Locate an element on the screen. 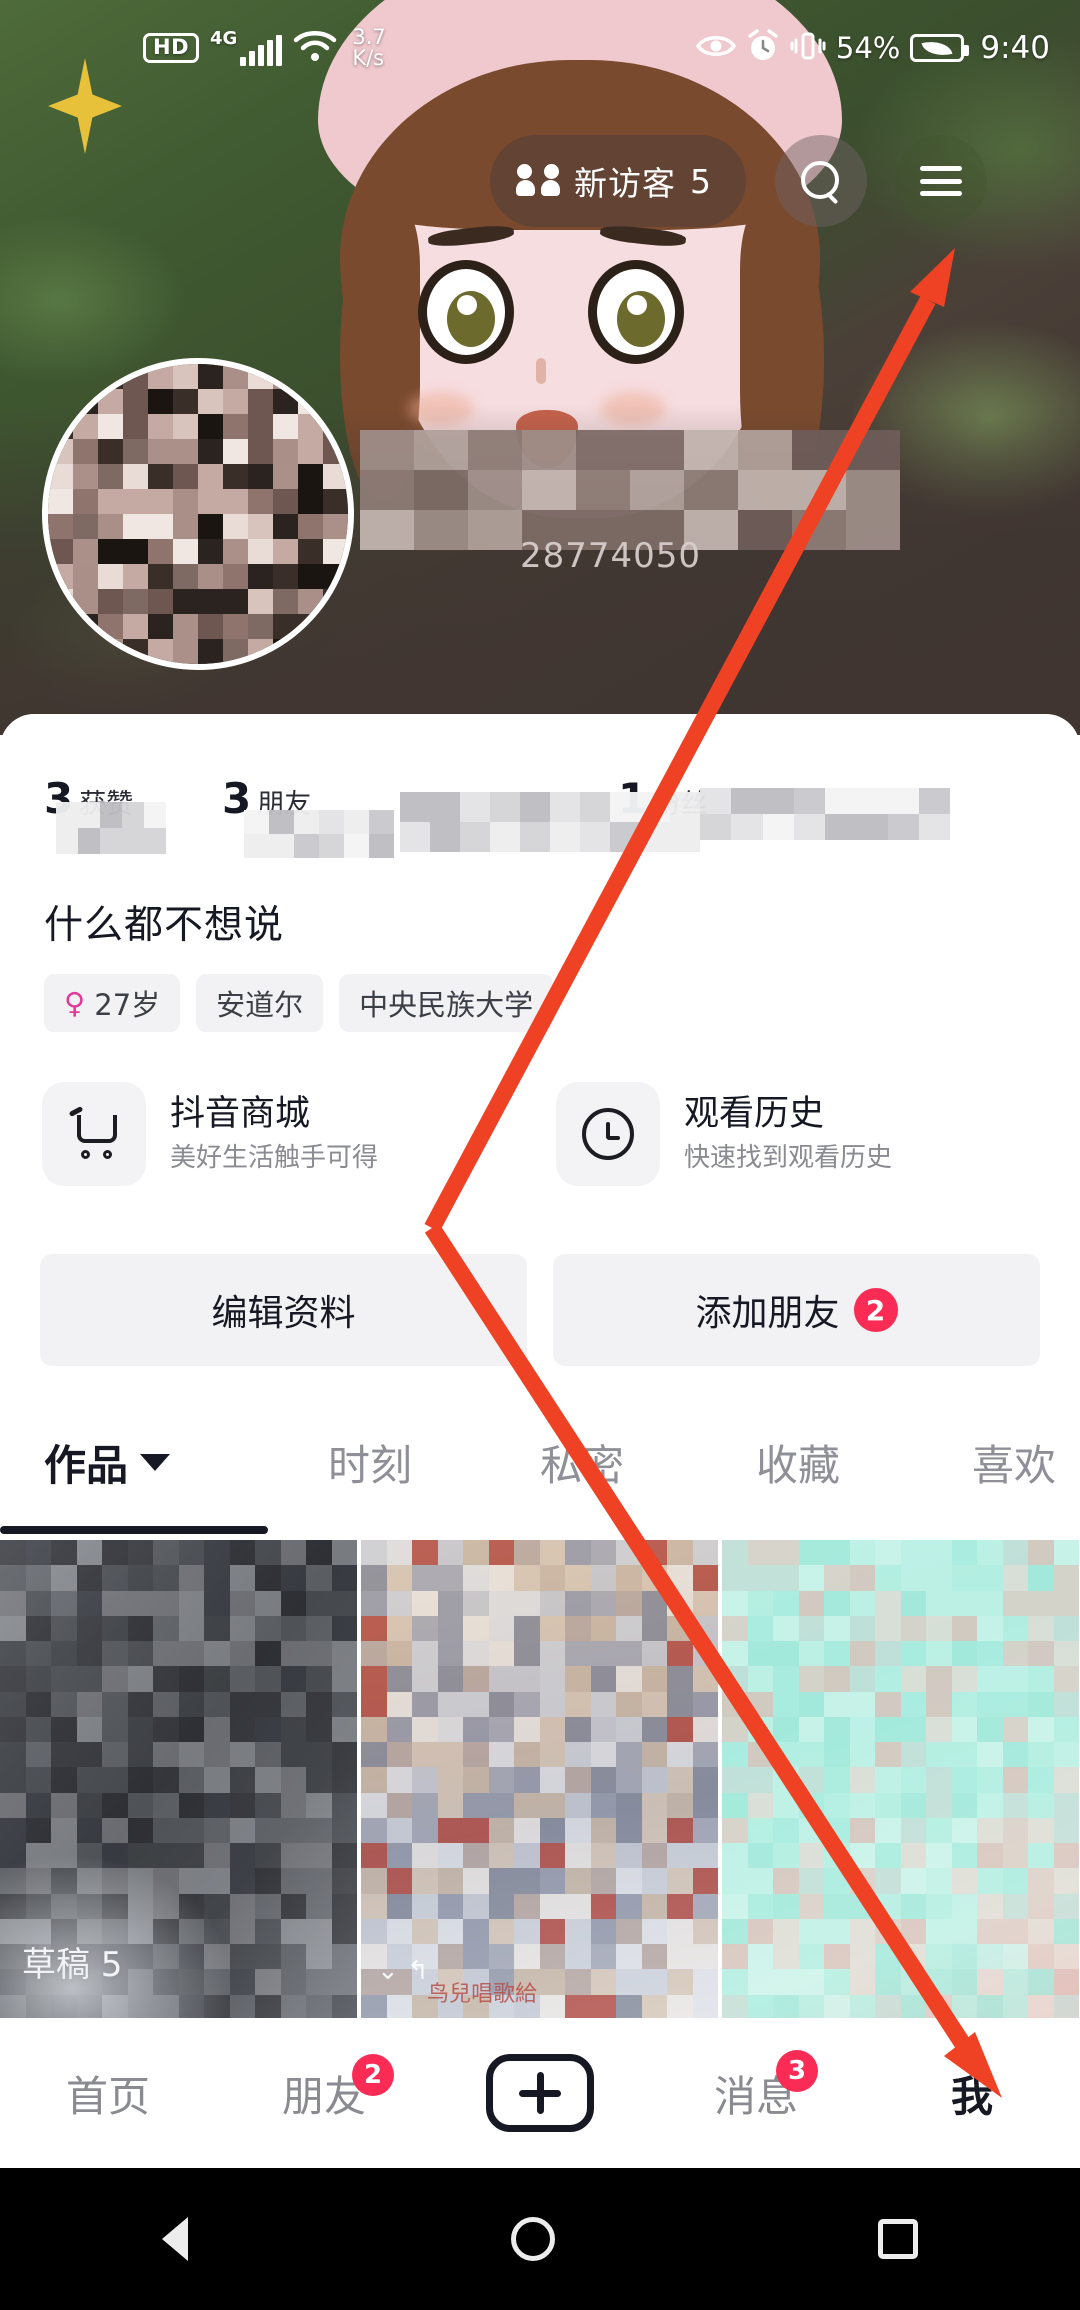 This screenshot has width=1080, height=2310. plus-create-icon is located at coordinates (540, 2093).